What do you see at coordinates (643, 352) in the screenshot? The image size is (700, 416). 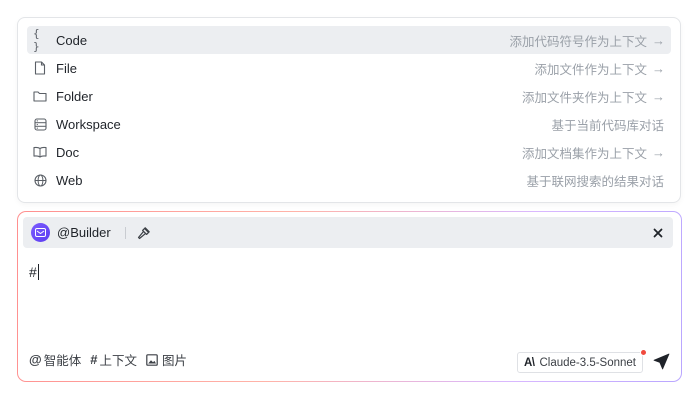 I see `notification-dot` at bounding box center [643, 352].